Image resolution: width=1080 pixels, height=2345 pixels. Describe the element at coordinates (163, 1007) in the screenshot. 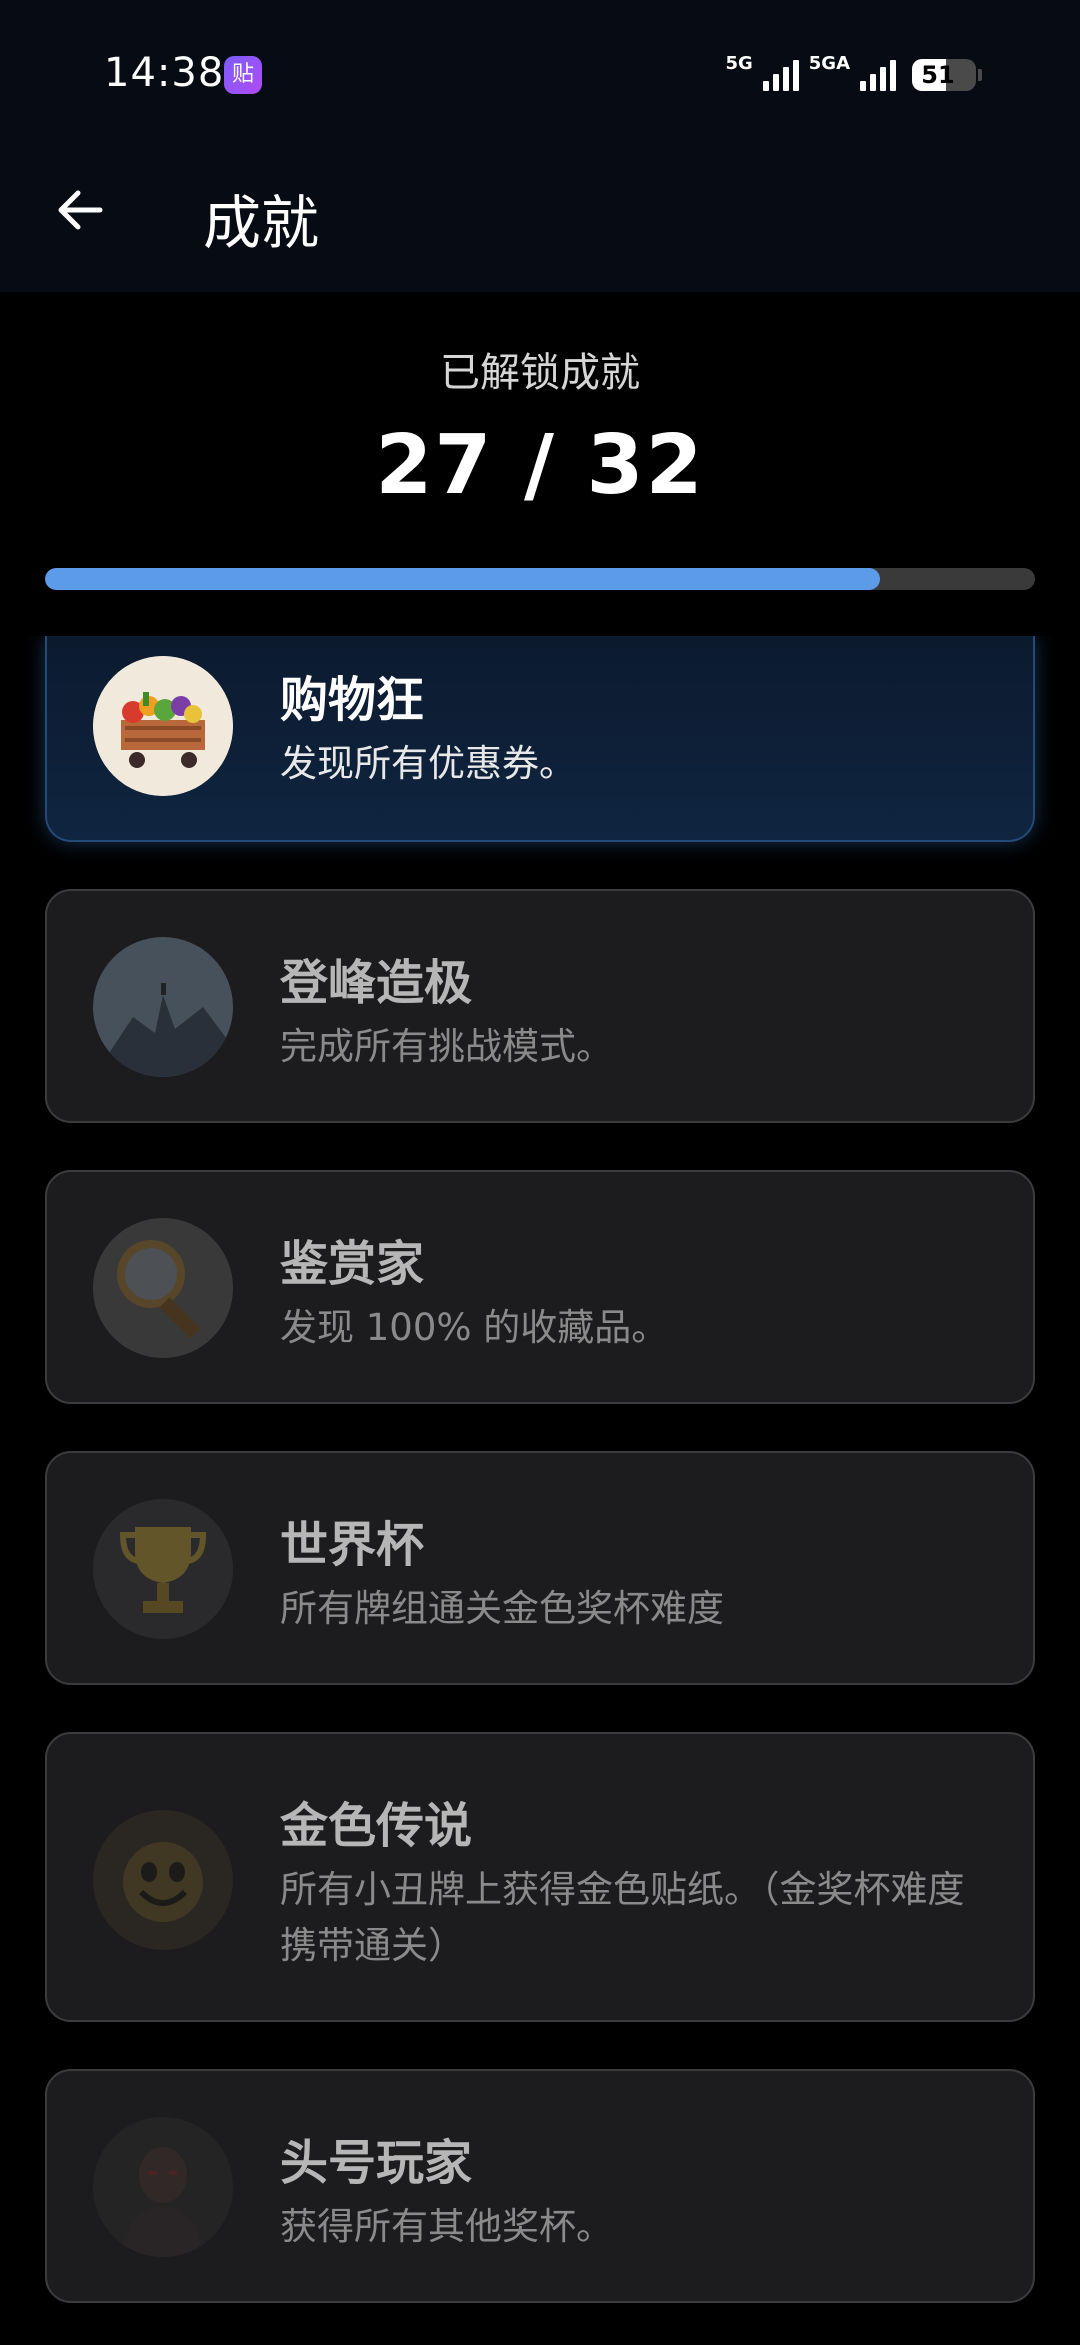

I see `mountain-peak-icon` at that location.